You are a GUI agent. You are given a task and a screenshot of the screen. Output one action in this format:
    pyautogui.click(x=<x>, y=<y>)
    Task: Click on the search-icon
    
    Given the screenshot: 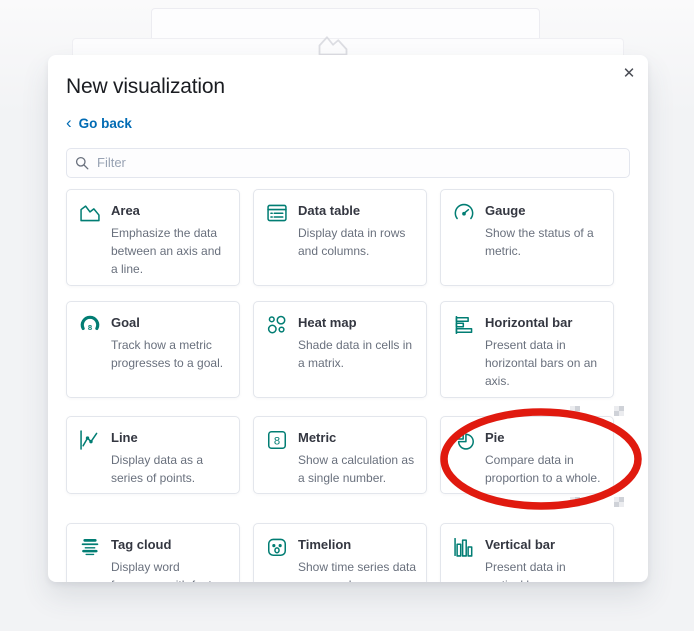 What is the action you would take?
    pyautogui.click(x=82, y=162)
    